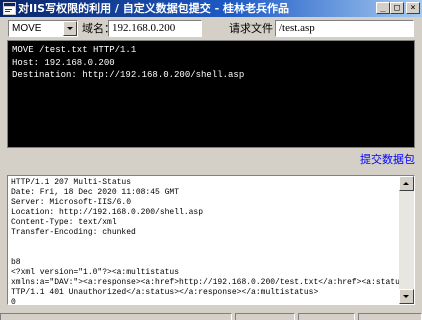 The width and height of the screenshot is (422, 320). What do you see at coordinates (344, 28) in the screenshot?
I see `file-input: /test.asp` at bounding box center [344, 28].